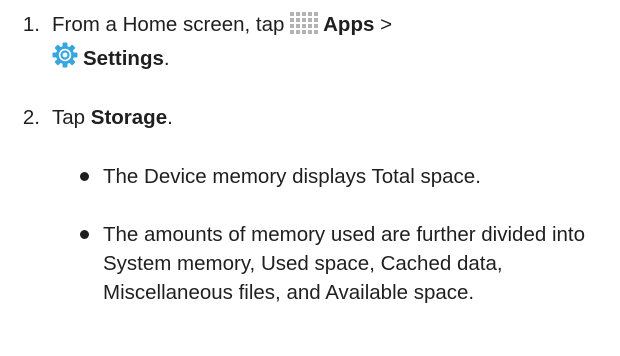 The height and width of the screenshot is (356, 620). Describe the element at coordinates (292, 176) in the screenshot. I see `bullet-text: The Device memory displays Total space.` at that location.